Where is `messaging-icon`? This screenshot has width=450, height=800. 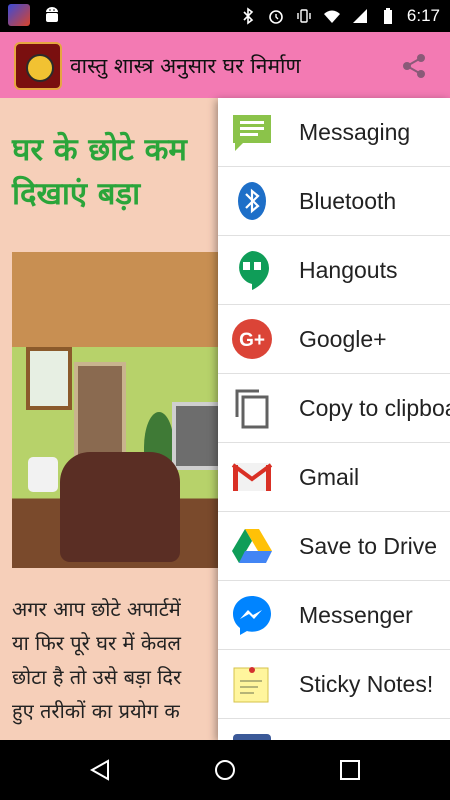 messaging-icon is located at coordinates (252, 132).